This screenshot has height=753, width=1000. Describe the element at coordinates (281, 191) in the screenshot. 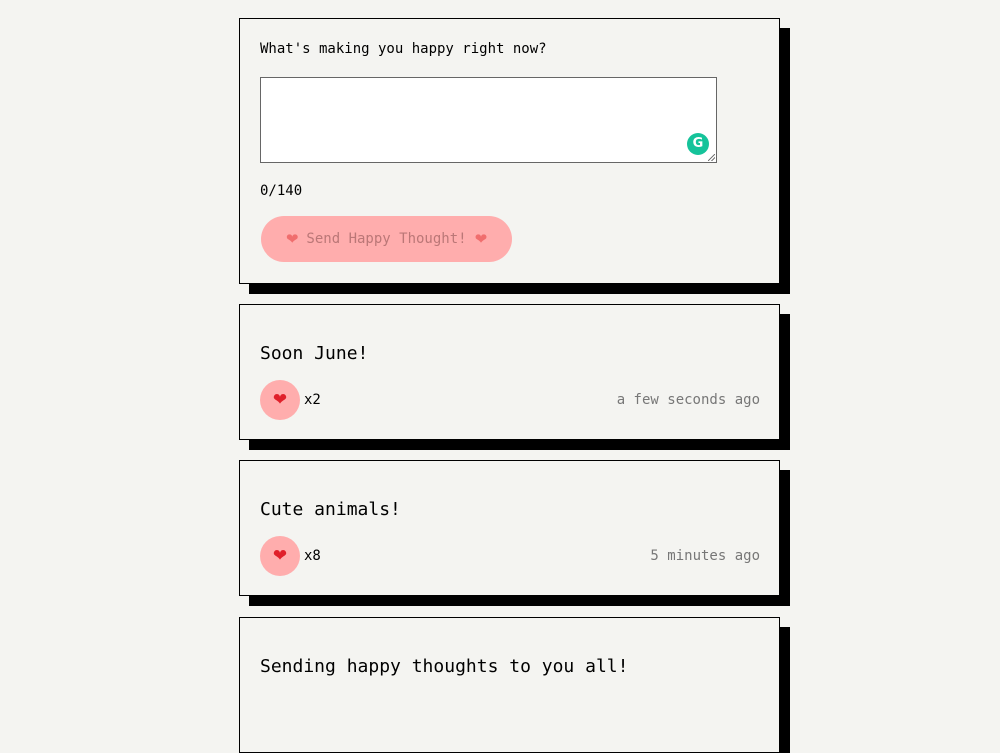

I see `character-counter: 0/140` at that location.